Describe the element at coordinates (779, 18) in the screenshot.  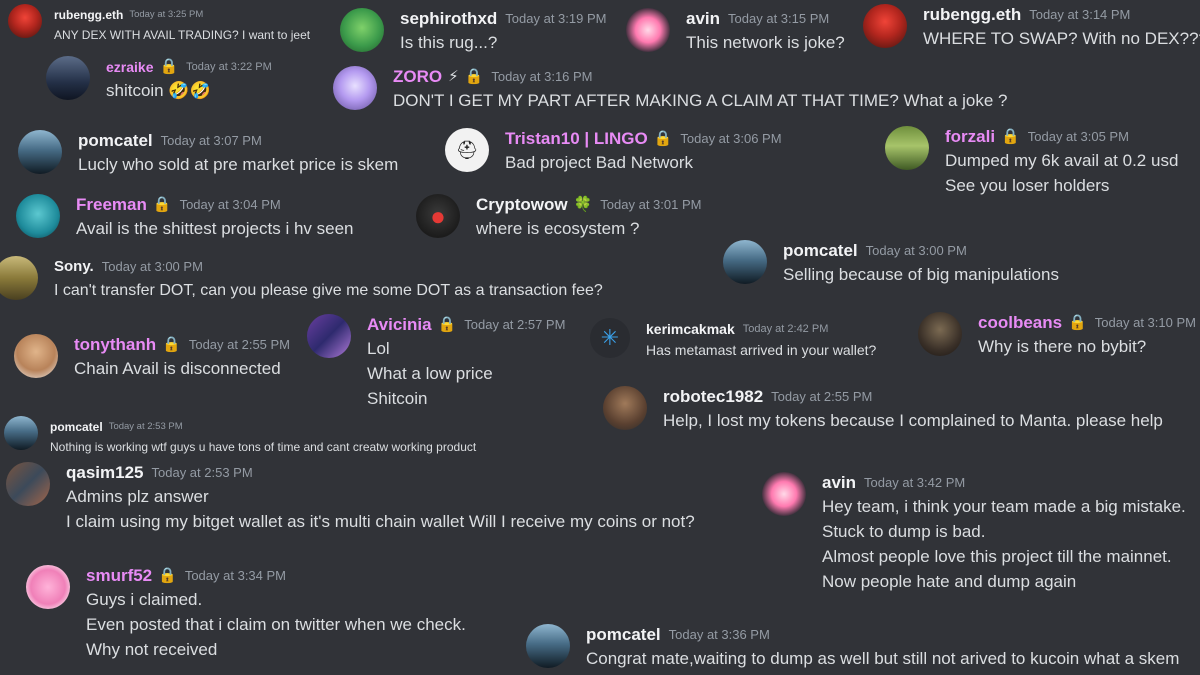
I see `timestamp: Today at 3:15 PM` at that location.